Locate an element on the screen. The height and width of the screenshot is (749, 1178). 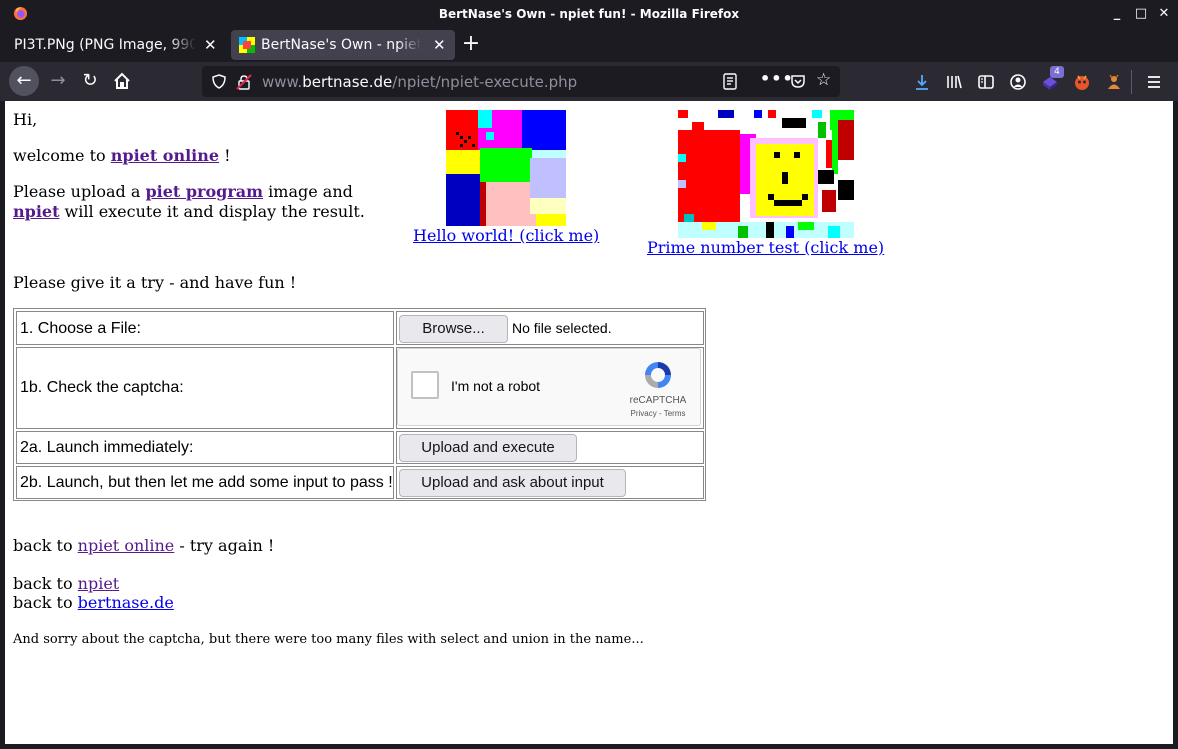
execute-suffix: will execute it and display the result. is located at coordinates (212, 211).